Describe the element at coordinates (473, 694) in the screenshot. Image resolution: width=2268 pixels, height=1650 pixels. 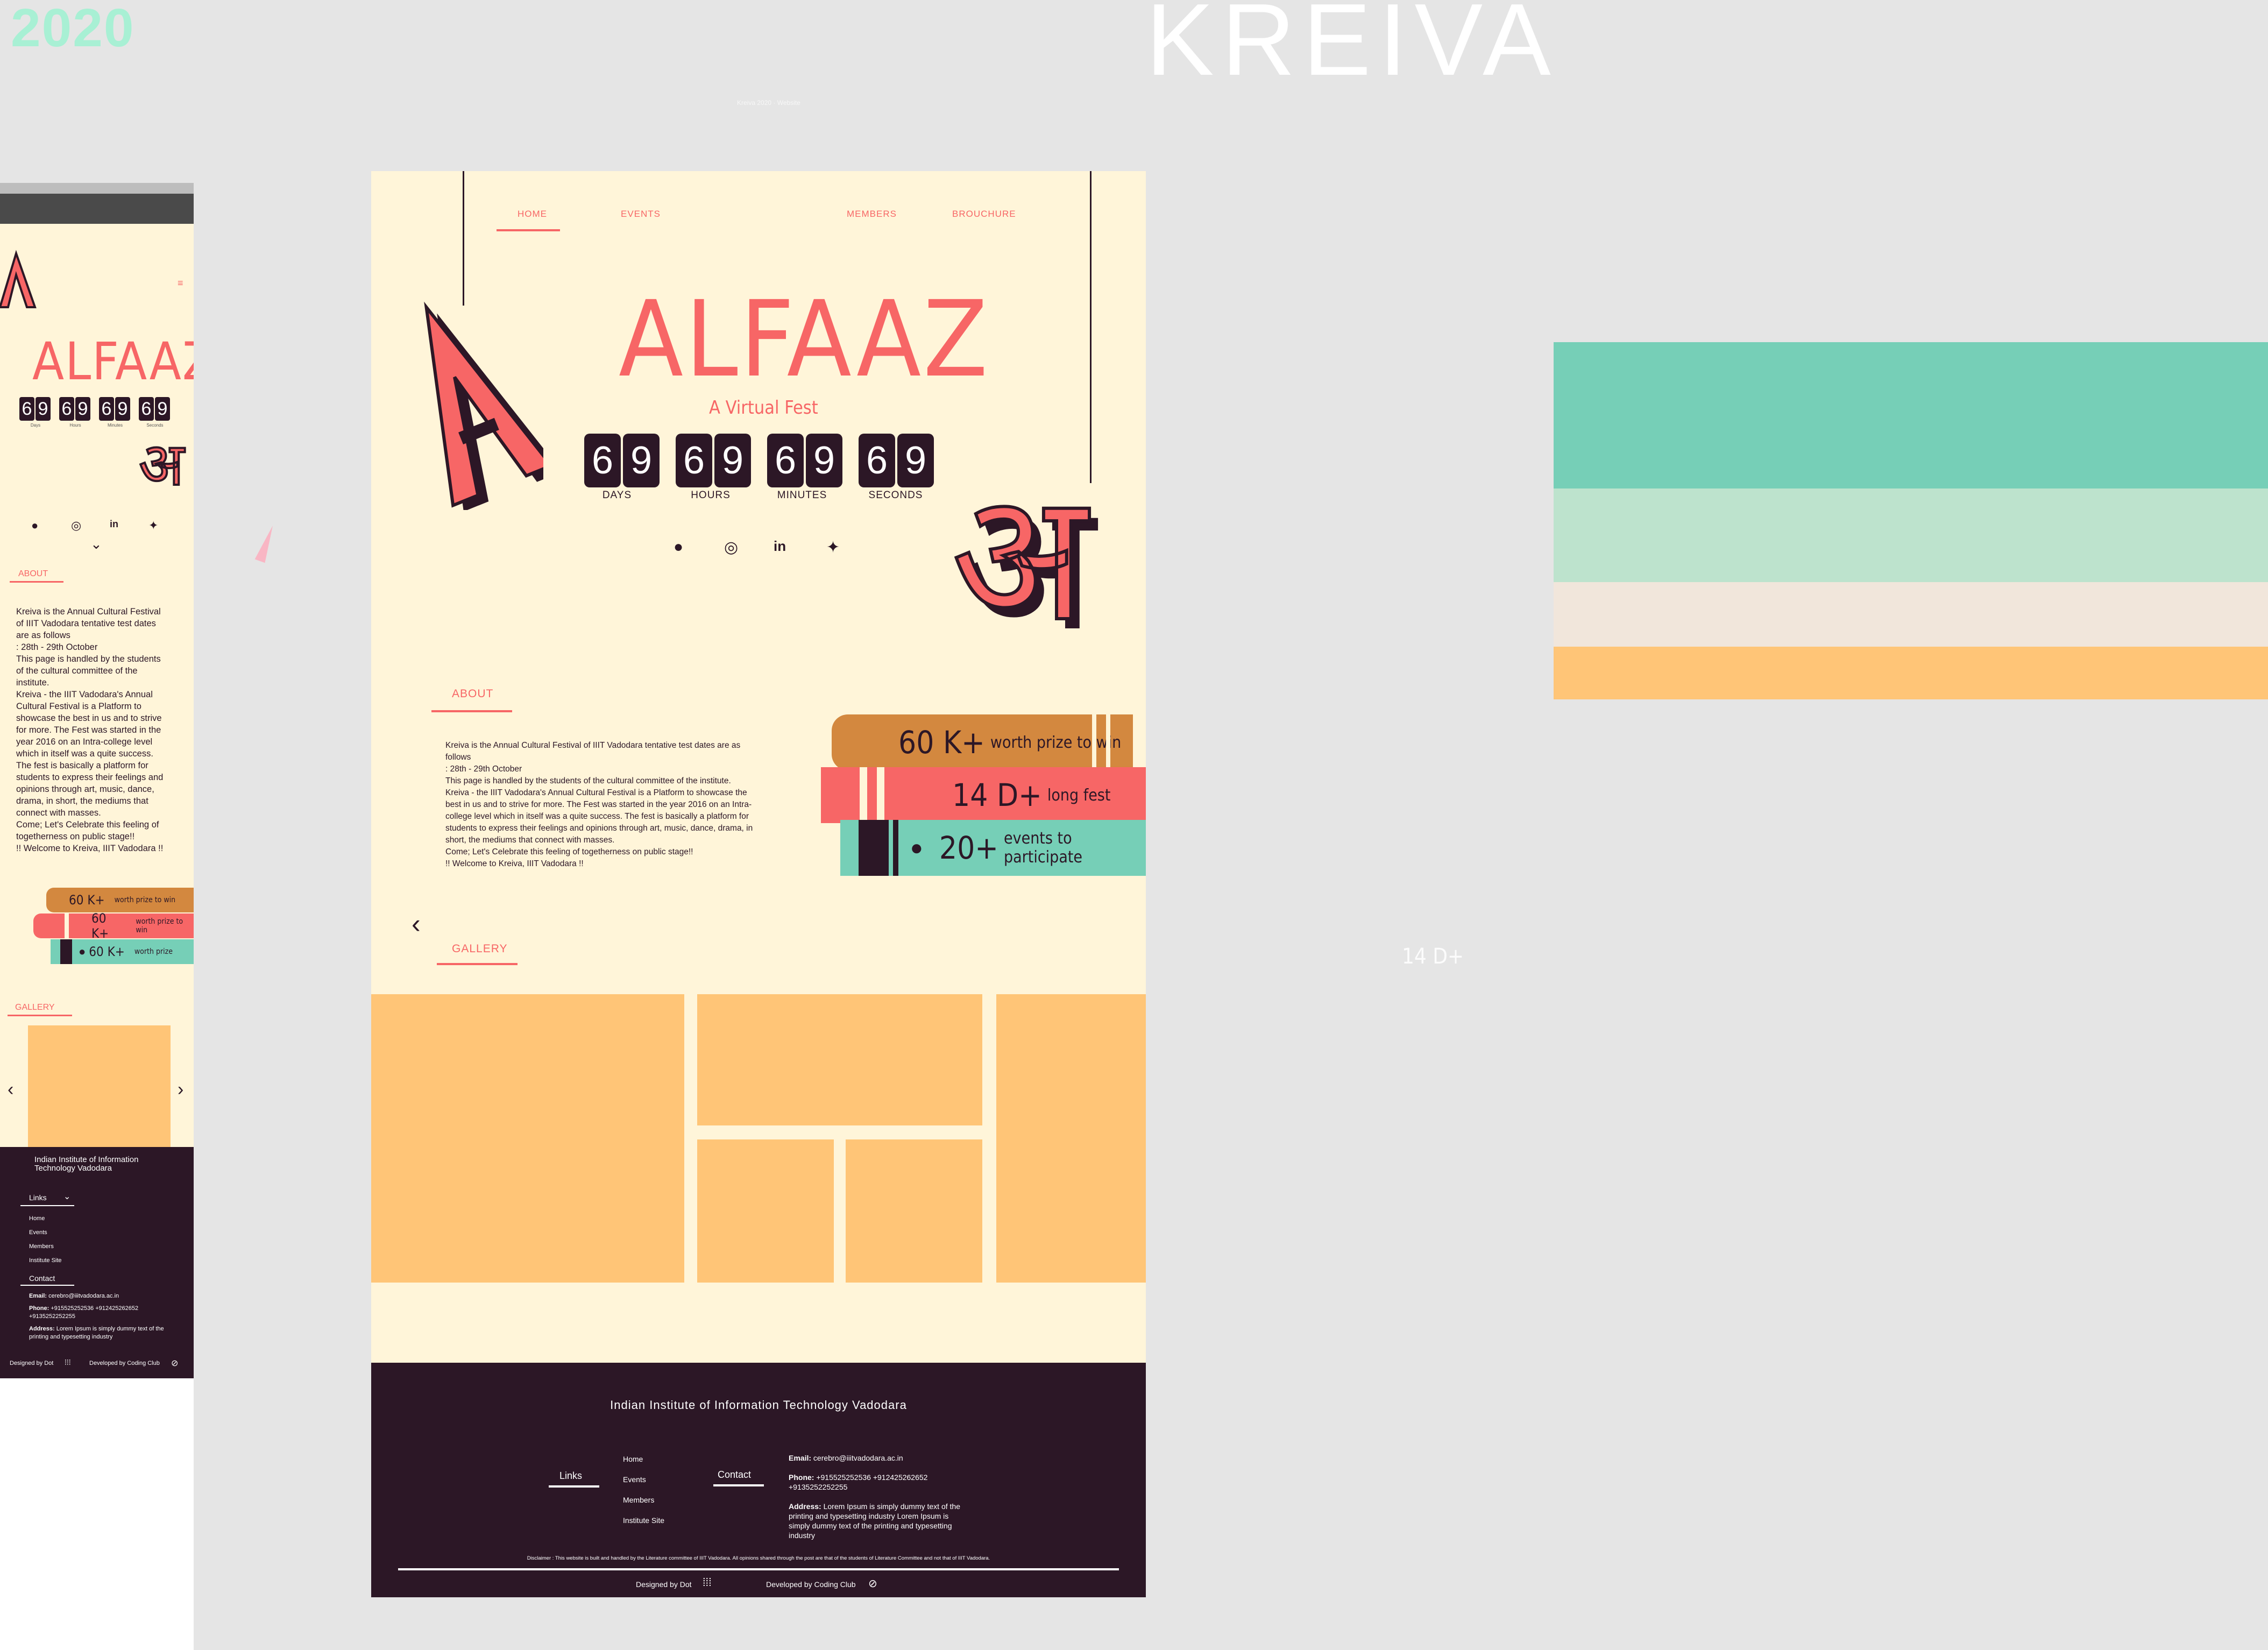
I see `about-label: ABOUT` at that location.